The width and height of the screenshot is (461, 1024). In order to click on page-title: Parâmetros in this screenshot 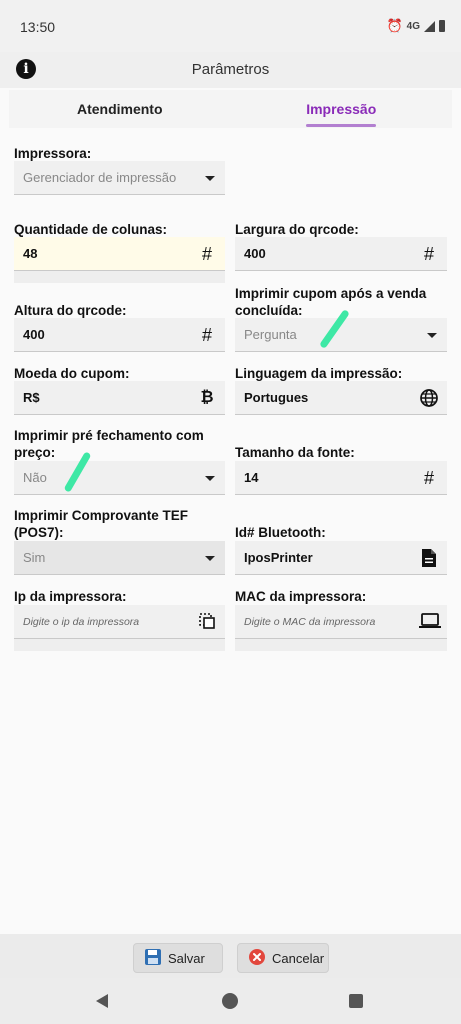, I will do `click(230, 69)`.